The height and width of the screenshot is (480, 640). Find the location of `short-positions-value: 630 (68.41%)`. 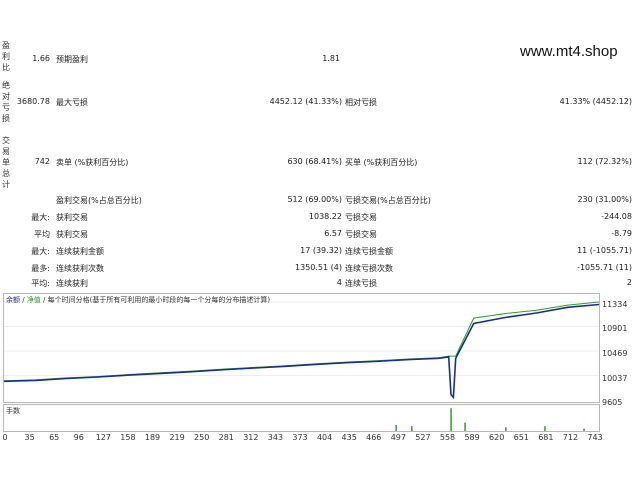

short-positions-value: 630 (68.41%) is located at coordinates (314, 161).